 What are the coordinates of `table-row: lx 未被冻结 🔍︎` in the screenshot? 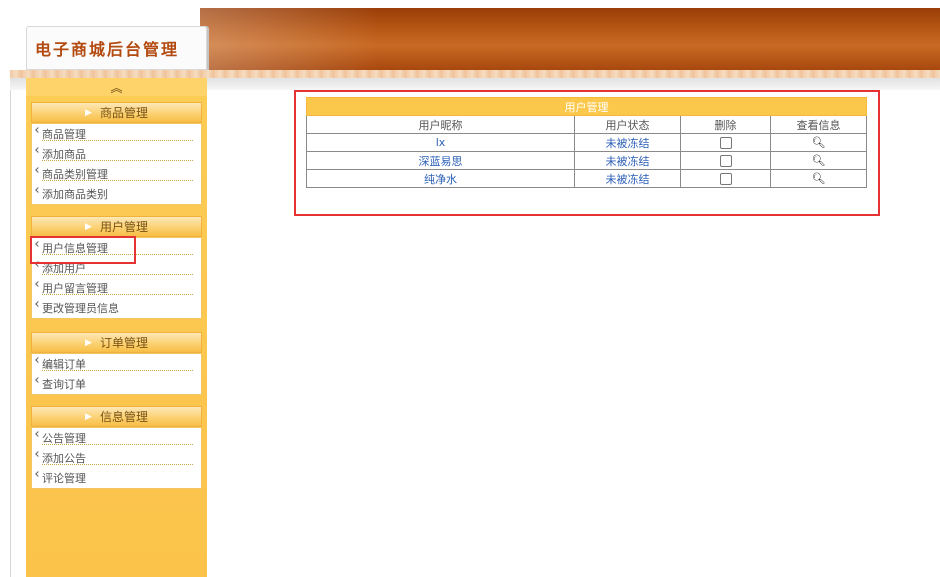 It's located at (586, 142).